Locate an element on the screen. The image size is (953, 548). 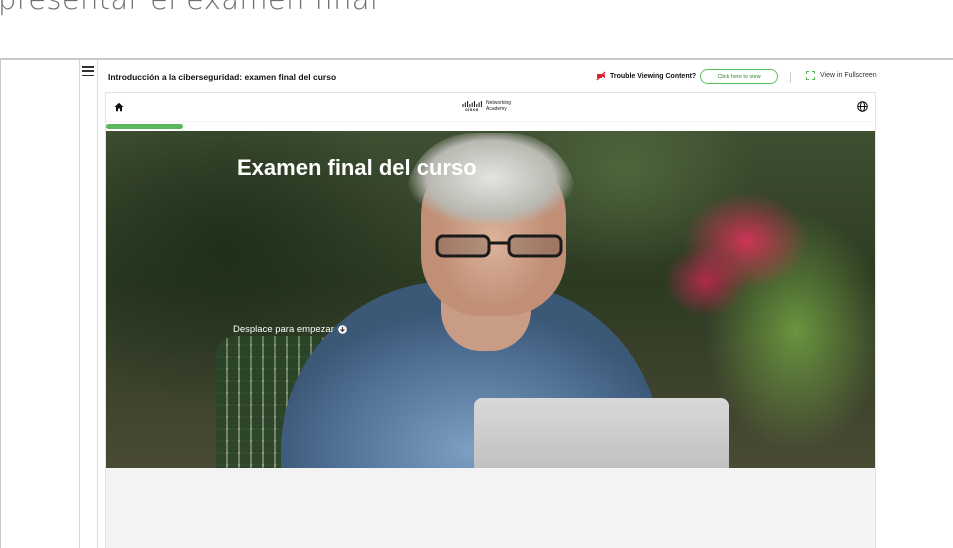
expand-icon is located at coordinates (810, 75).